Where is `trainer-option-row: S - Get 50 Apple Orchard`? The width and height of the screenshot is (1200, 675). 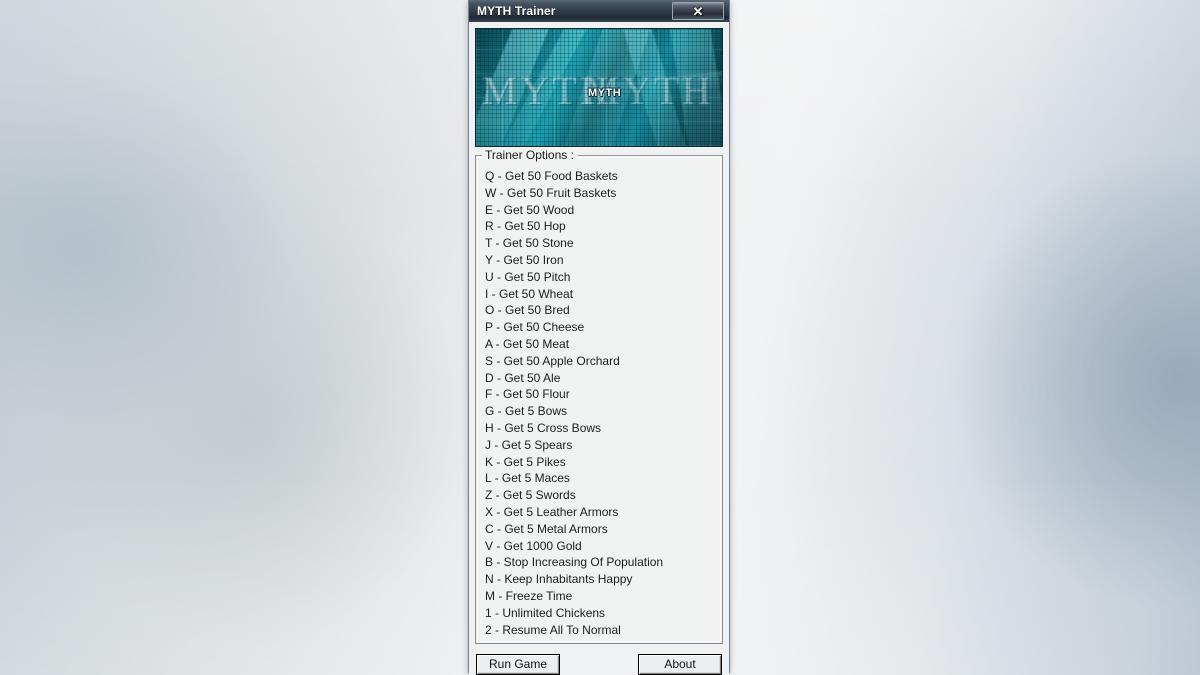
trainer-option-row: S - Get 50 Apple Orchard is located at coordinates (600, 361).